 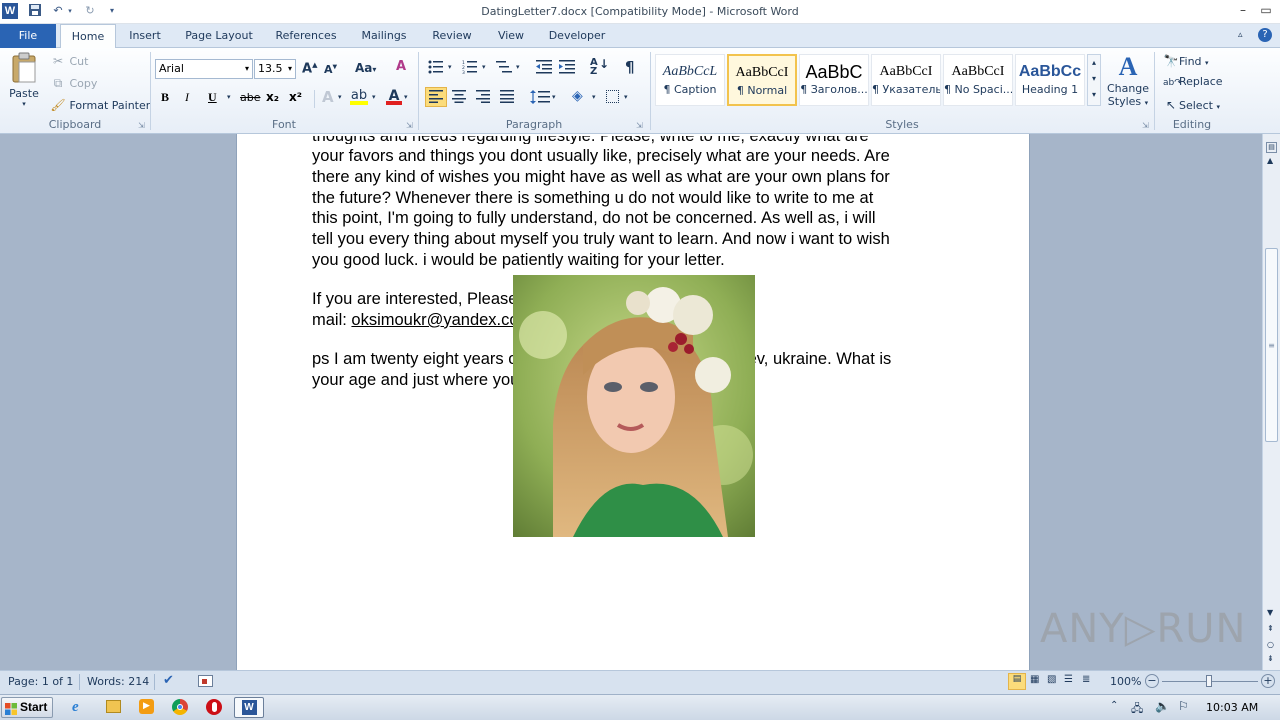 What do you see at coordinates (544, 68) in the screenshot?
I see `decrease-indent-icon` at bounding box center [544, 68].